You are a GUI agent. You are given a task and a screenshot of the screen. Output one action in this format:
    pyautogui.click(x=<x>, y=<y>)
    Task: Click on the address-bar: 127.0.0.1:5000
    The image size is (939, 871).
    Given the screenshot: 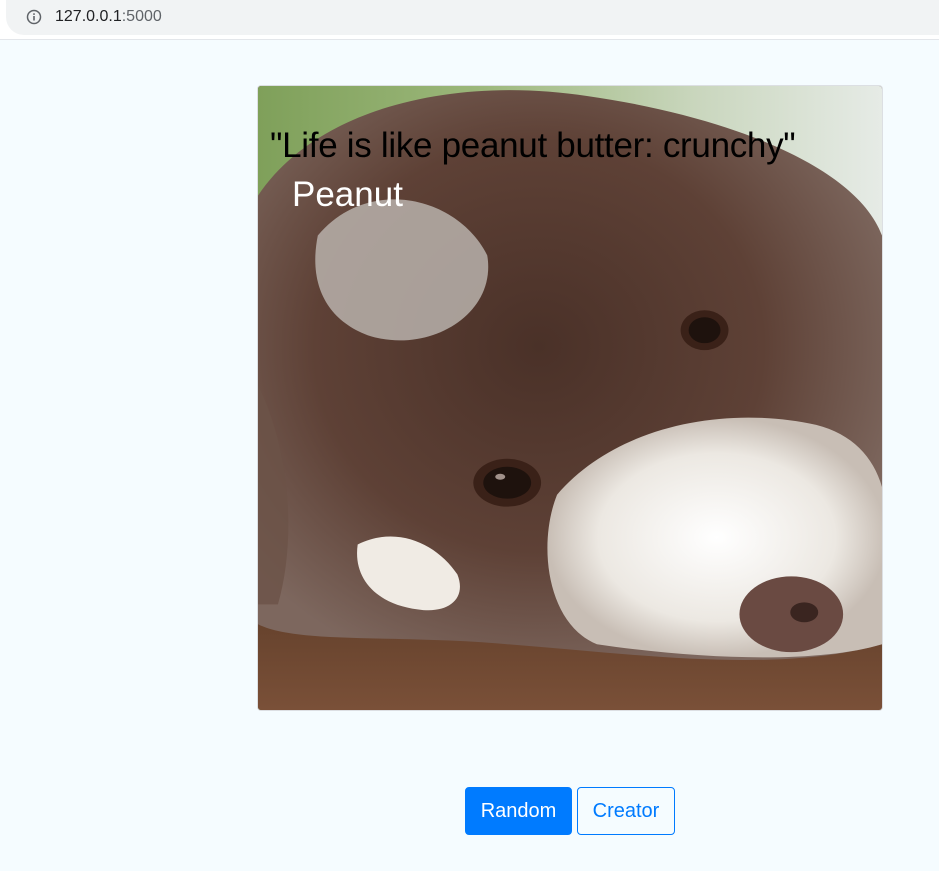 What is the action you would take?
    pyautogui.click(x=472, y=17)
    